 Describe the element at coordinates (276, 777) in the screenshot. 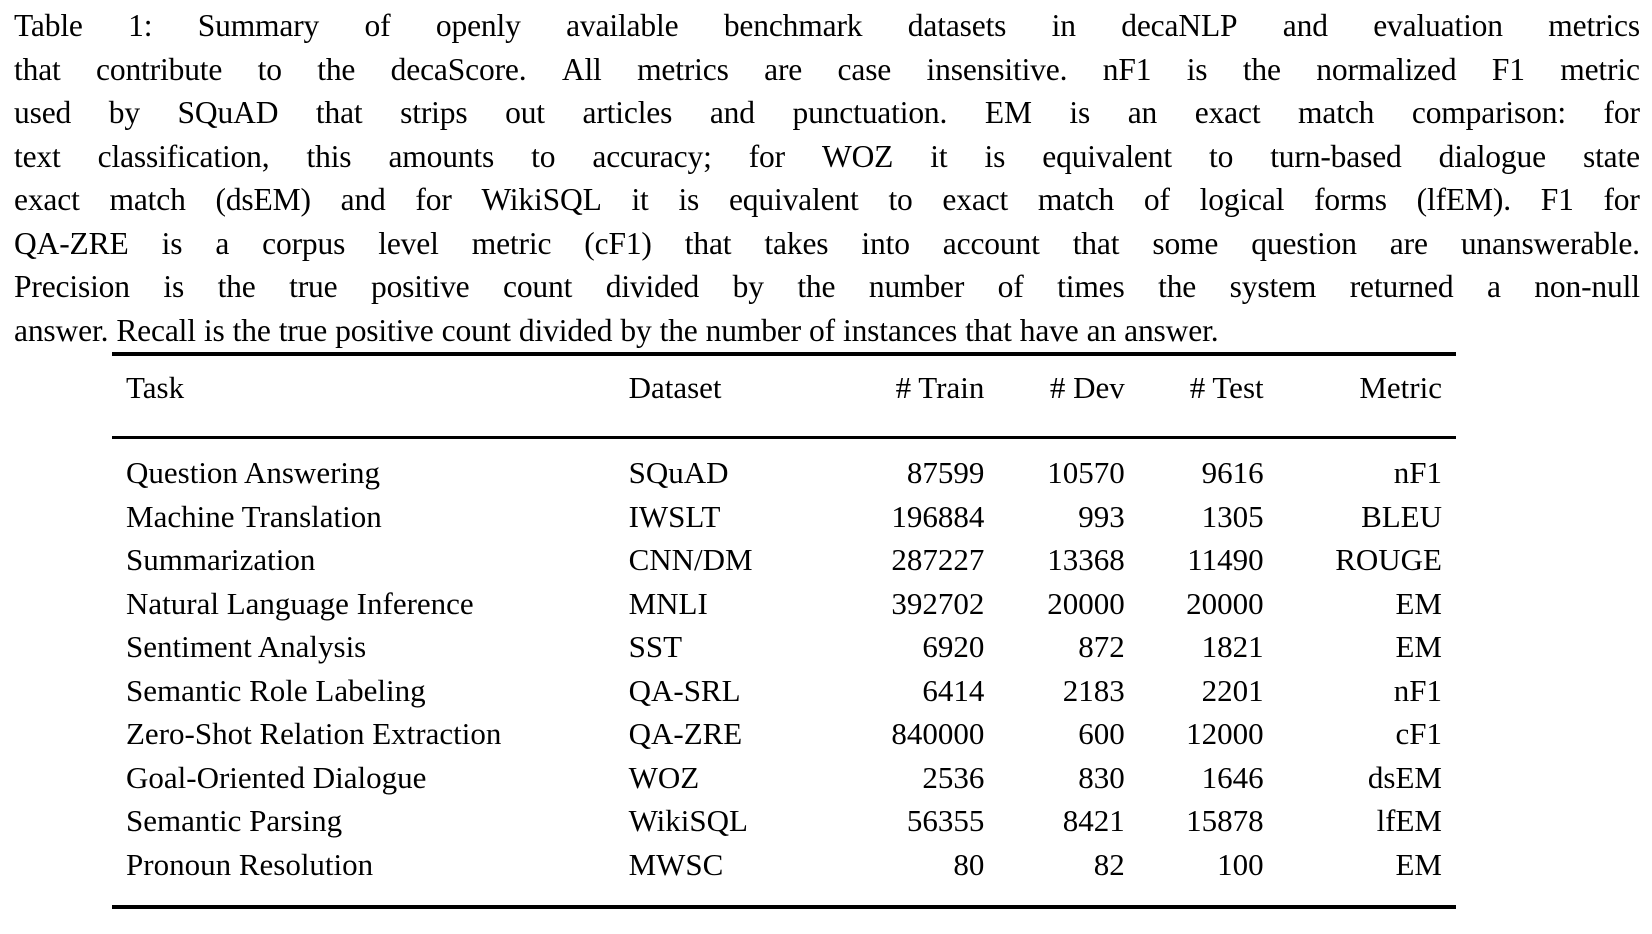

I see `cell-task: Goal-Oriented Dialogue` at that location.